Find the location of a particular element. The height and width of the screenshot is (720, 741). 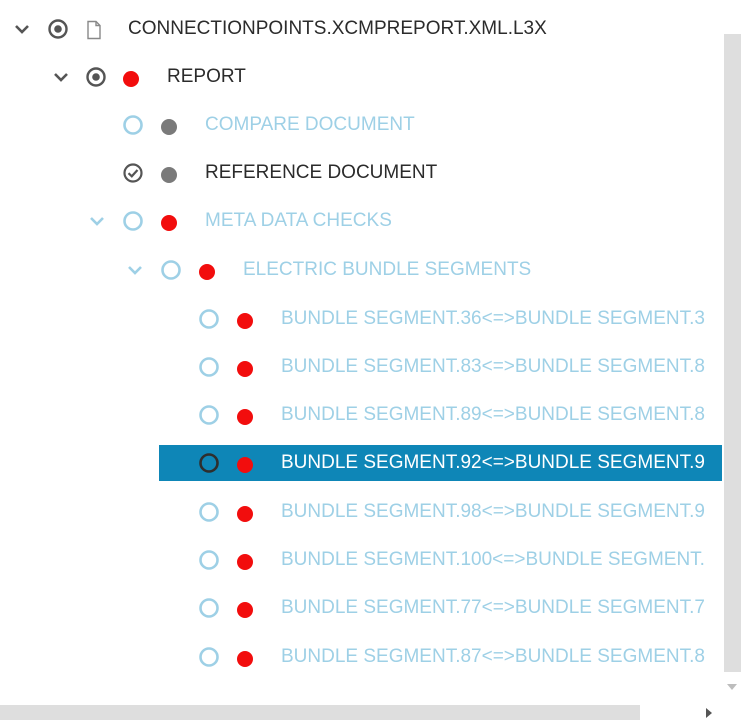

tree-row-segment: BUNDLE SEGMENT.98<=>BUNDLE SEGMENT.9 is located at coordinates (361, 512).